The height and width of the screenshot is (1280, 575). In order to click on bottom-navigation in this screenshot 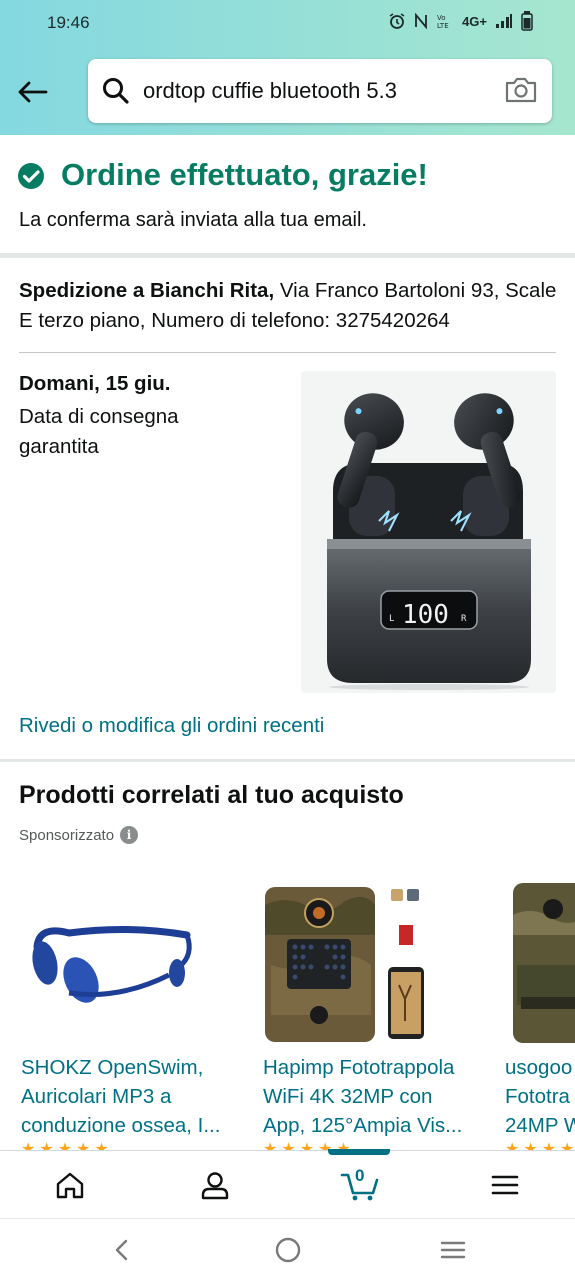, I will do `click(287, 1183)`.